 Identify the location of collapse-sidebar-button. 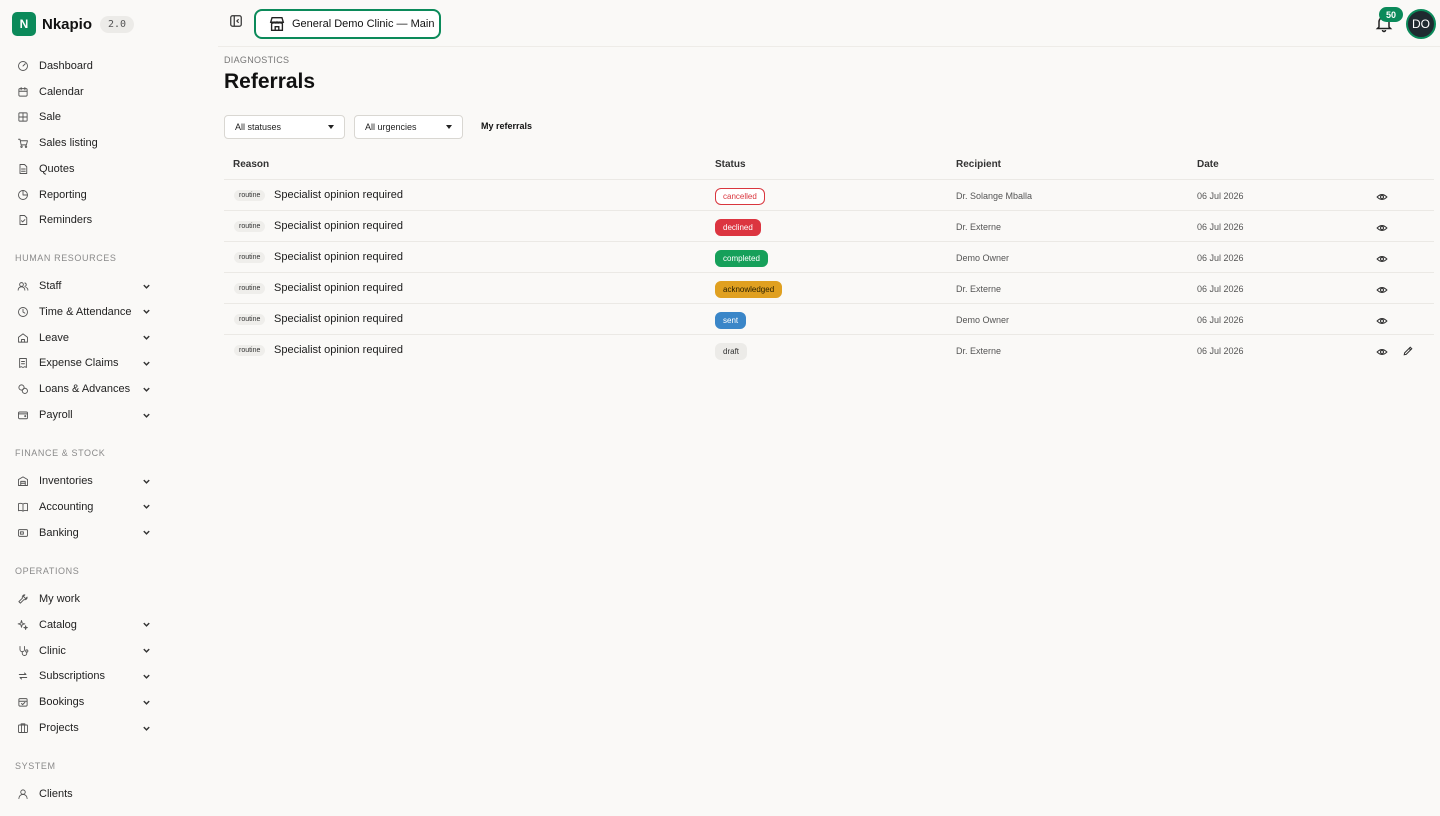
(236, 21).